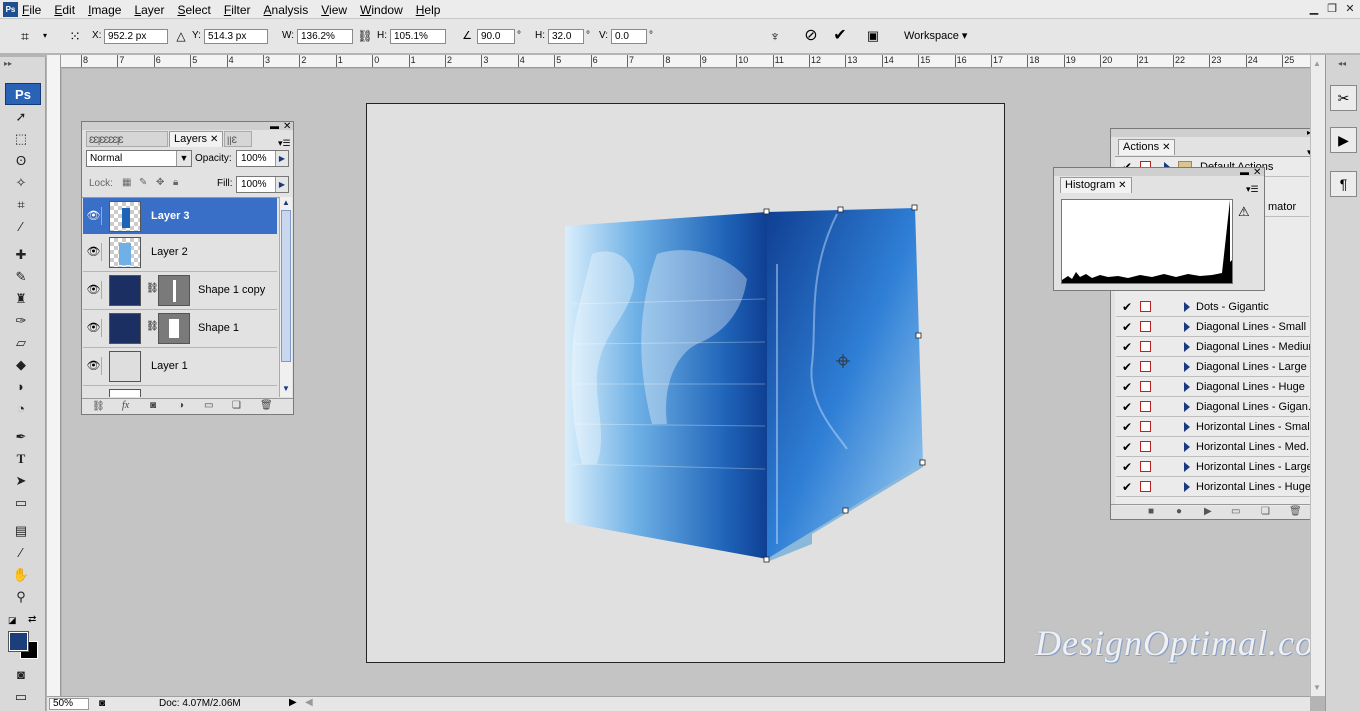 This screenshot has width=1360, height=711. Describe the element at coordinates (418, 36) in the screenshot. I see `height-field: 105.1%` at that location.